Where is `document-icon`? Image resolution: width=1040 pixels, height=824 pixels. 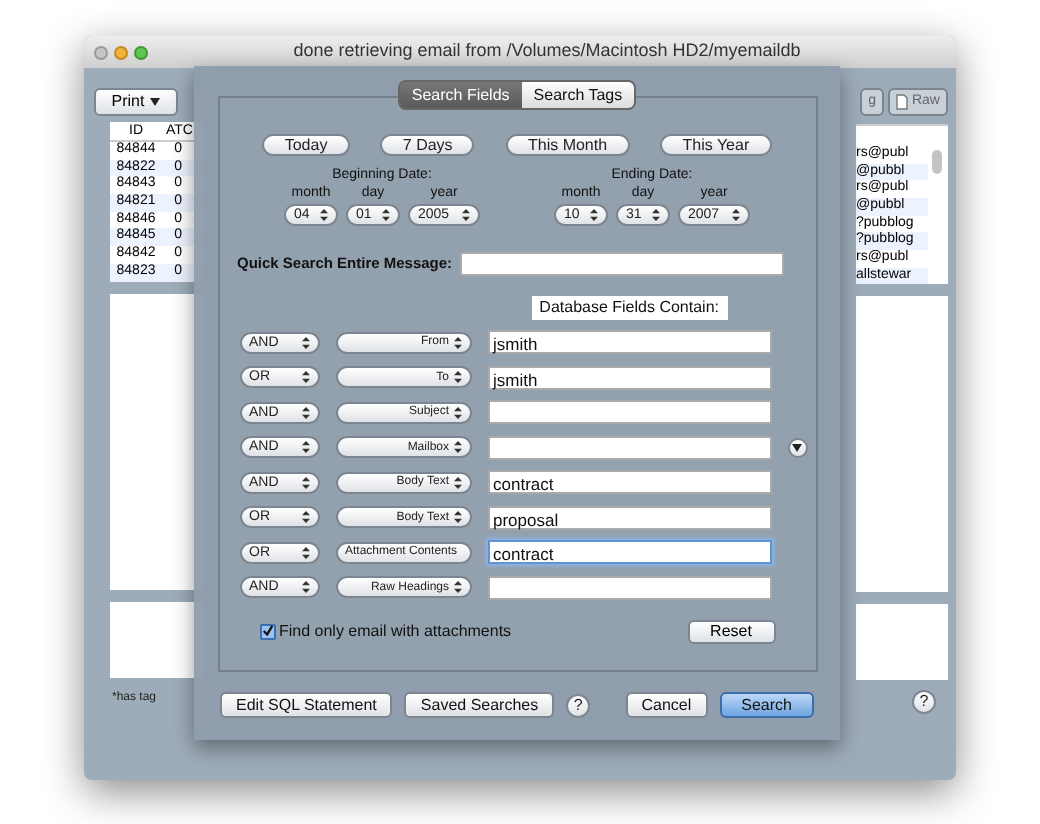 document-icon is located at coordinates (901, 102).